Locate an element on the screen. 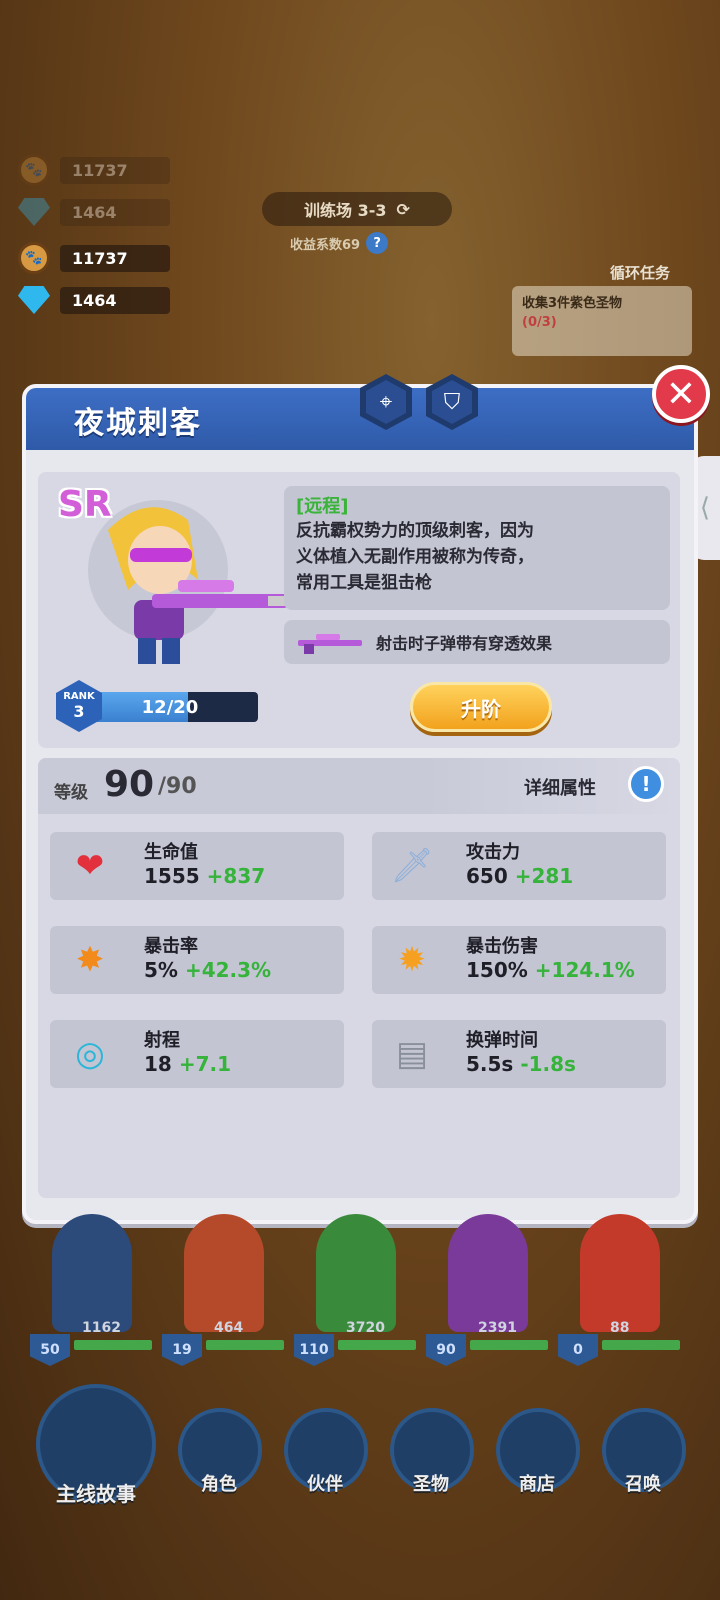 The image size is (720, 1600). currency-paws: 🐾 11737 is located at coordinates (94, 258).